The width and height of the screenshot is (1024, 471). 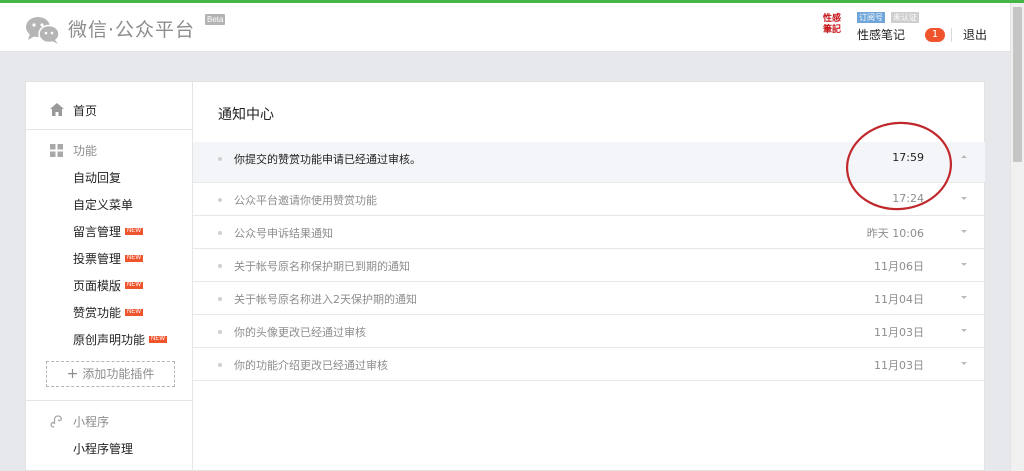 What do you see at coordinates (85, 151) in the screenshot?
I see `sidebar-group-label: 功能` at bounding box center [85, 151].